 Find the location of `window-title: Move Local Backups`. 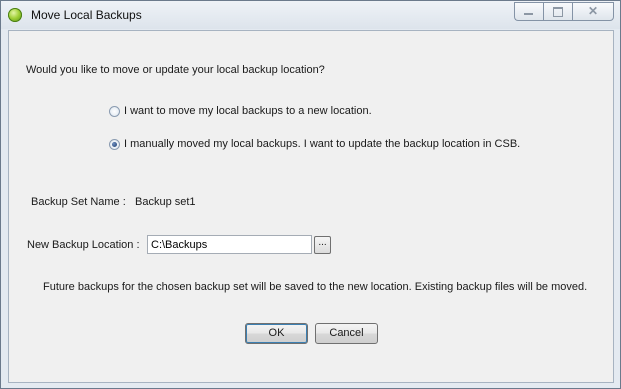

window-title: Move Local Backups is located at coordinates (86, 15).